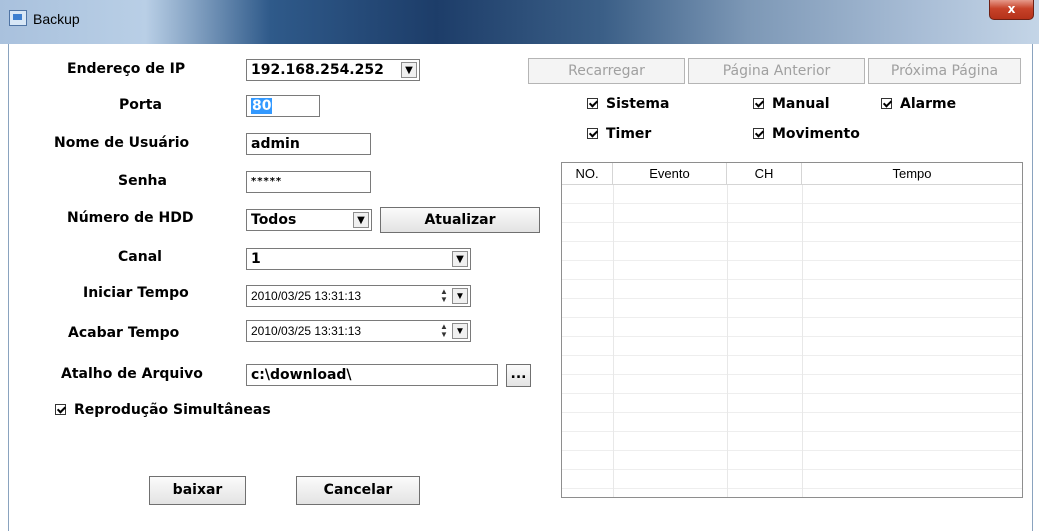  I want to click on ip-select: 192.168.254.252 ▼, so click(333, 70).